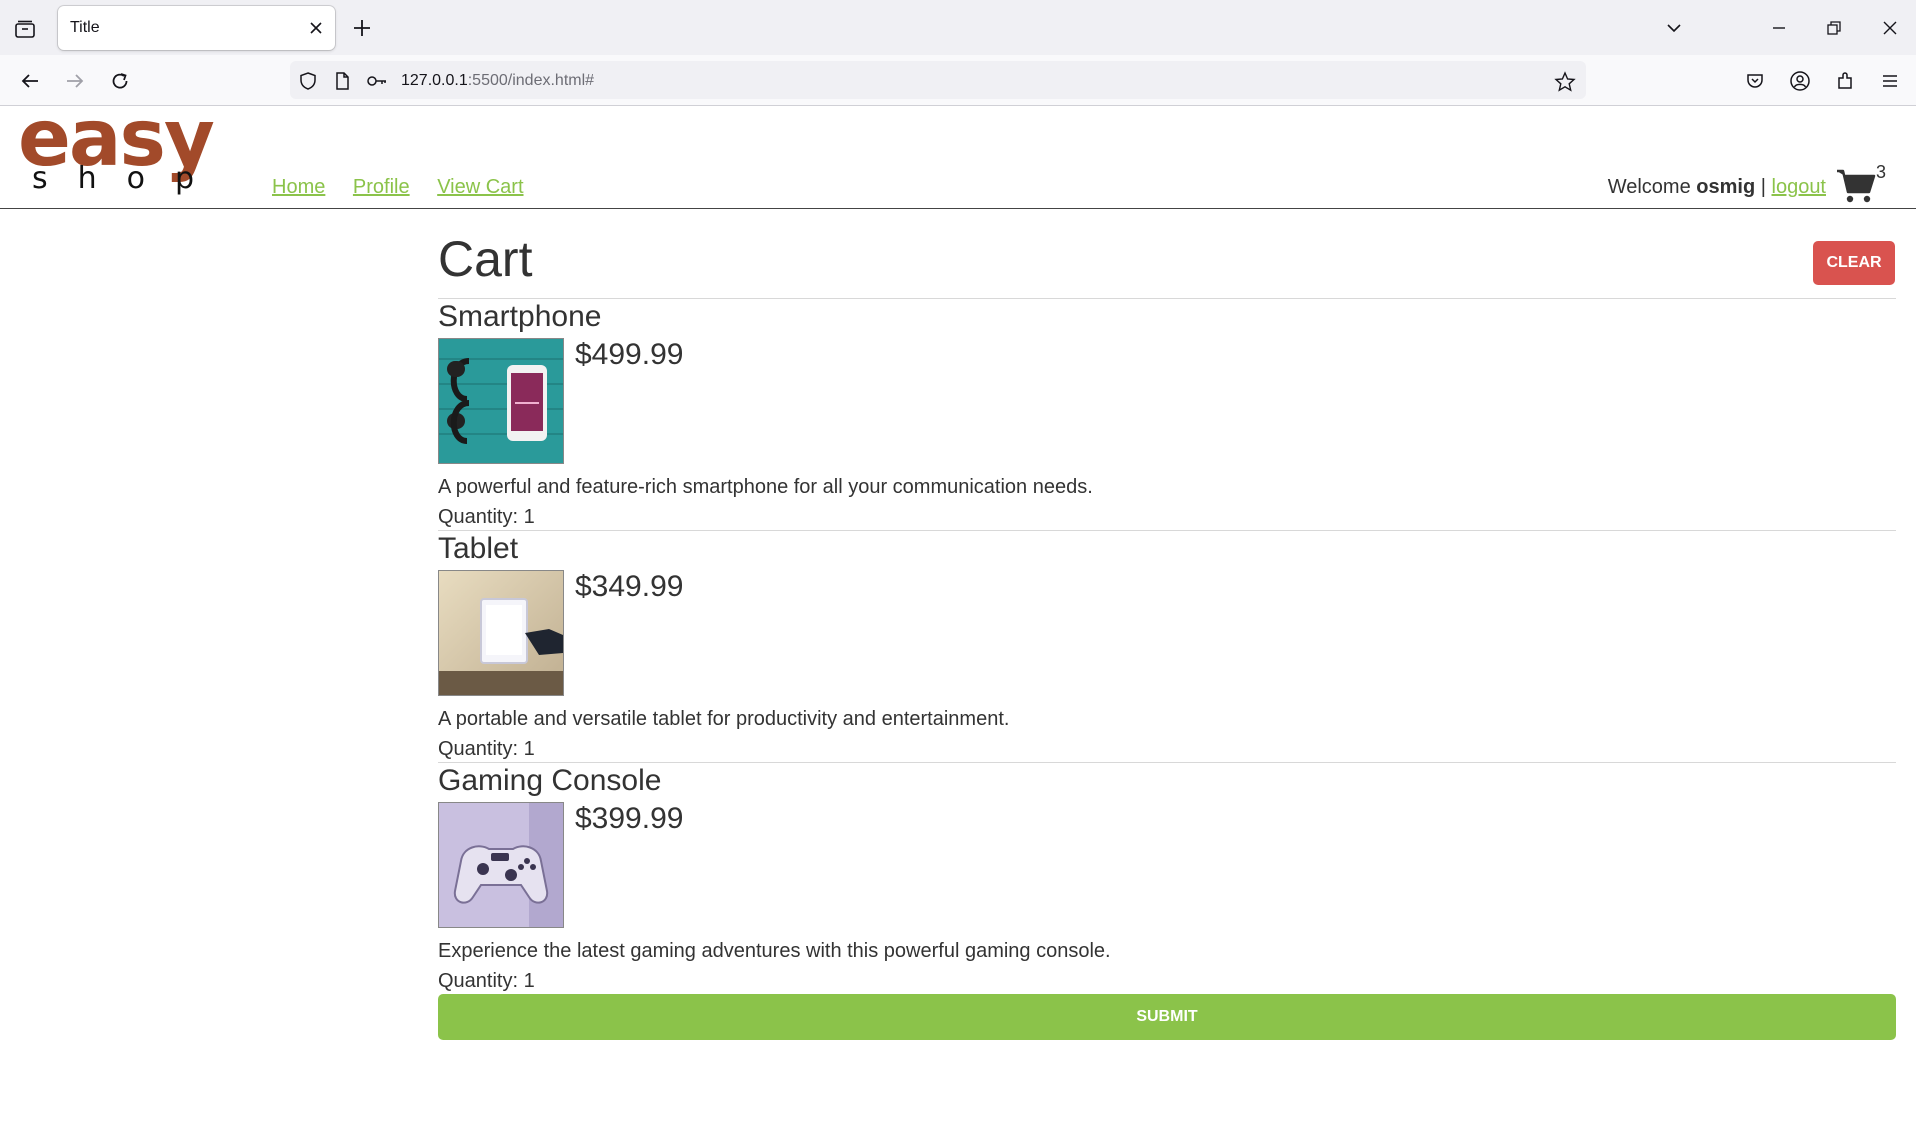  What do you see at coordinates (298, 187) in the screenshot?
I see `nav-home-link: Home` at bounding box center [298, 187].